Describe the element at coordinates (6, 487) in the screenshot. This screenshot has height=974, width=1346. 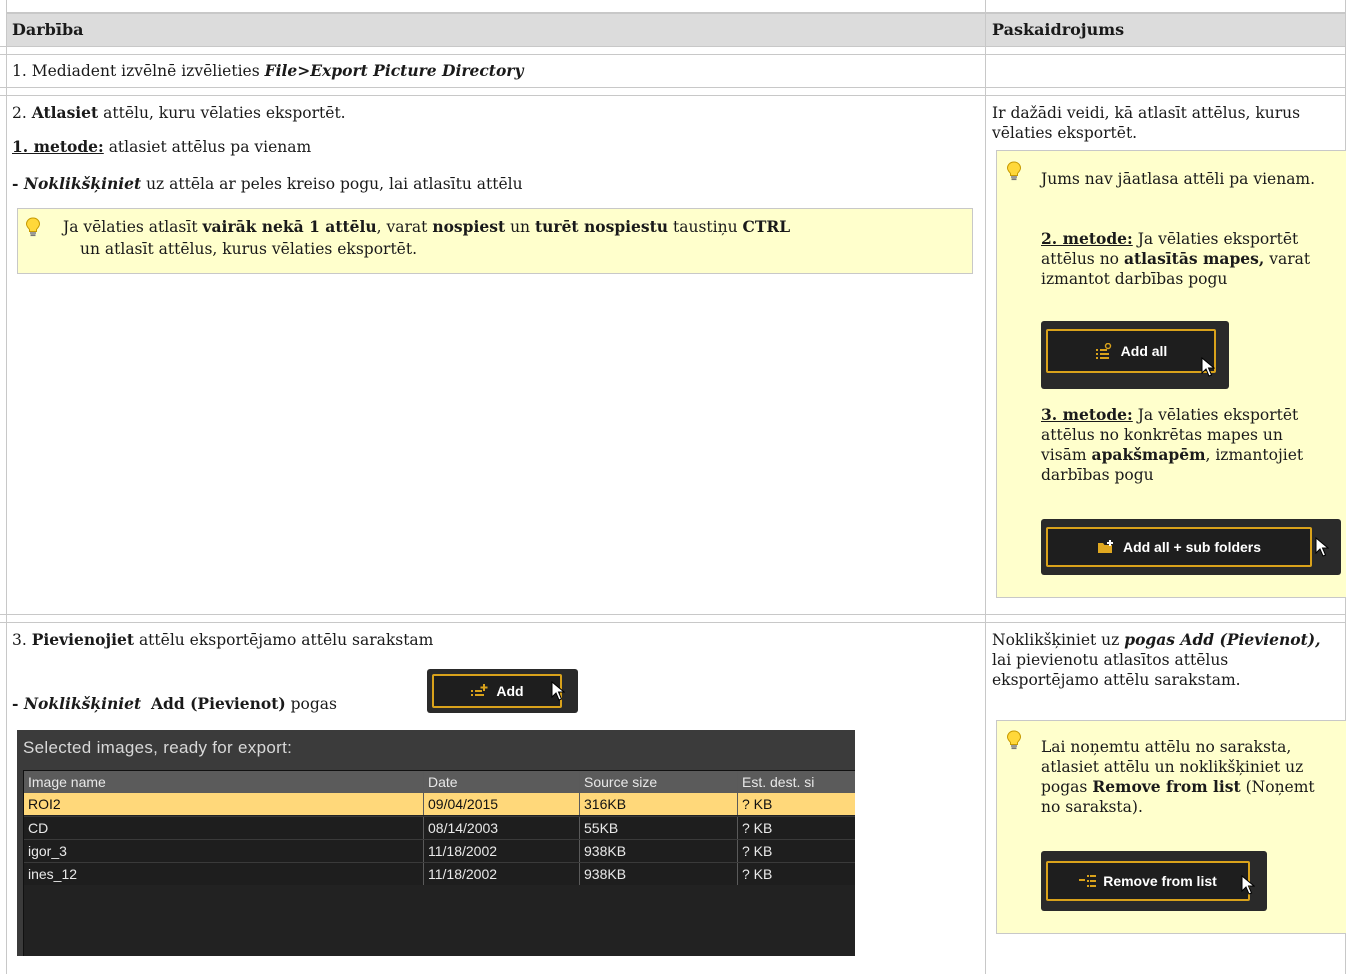
I see `table-border-left` at that location.